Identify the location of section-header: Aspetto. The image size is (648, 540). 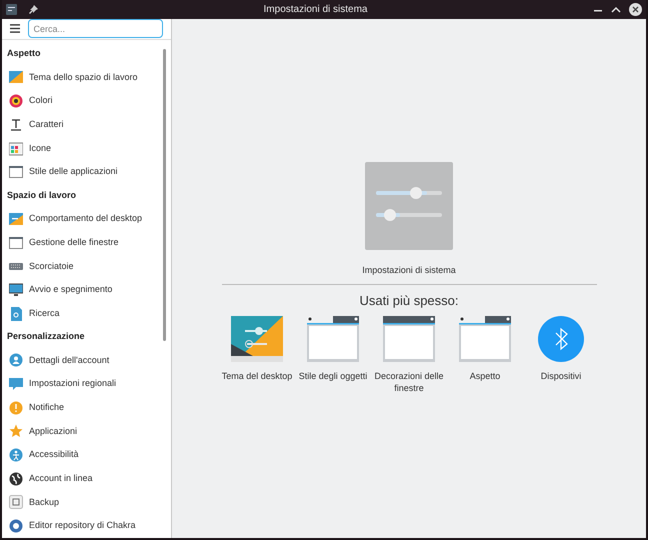
(24, 53).